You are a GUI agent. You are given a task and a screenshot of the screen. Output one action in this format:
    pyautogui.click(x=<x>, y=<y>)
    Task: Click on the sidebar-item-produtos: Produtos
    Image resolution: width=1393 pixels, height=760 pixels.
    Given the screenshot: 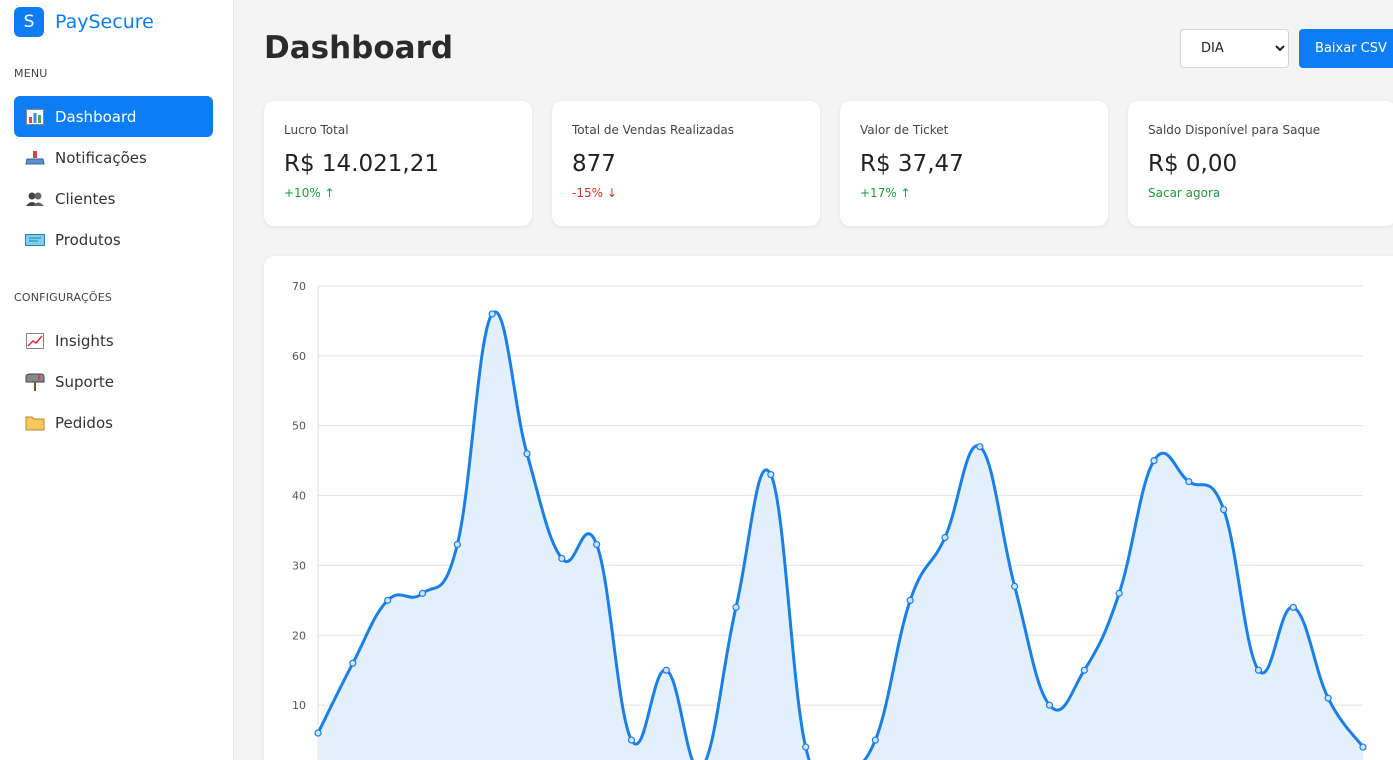 What is the action you would take?
    pyautogui.click(x=113, y=239)
    